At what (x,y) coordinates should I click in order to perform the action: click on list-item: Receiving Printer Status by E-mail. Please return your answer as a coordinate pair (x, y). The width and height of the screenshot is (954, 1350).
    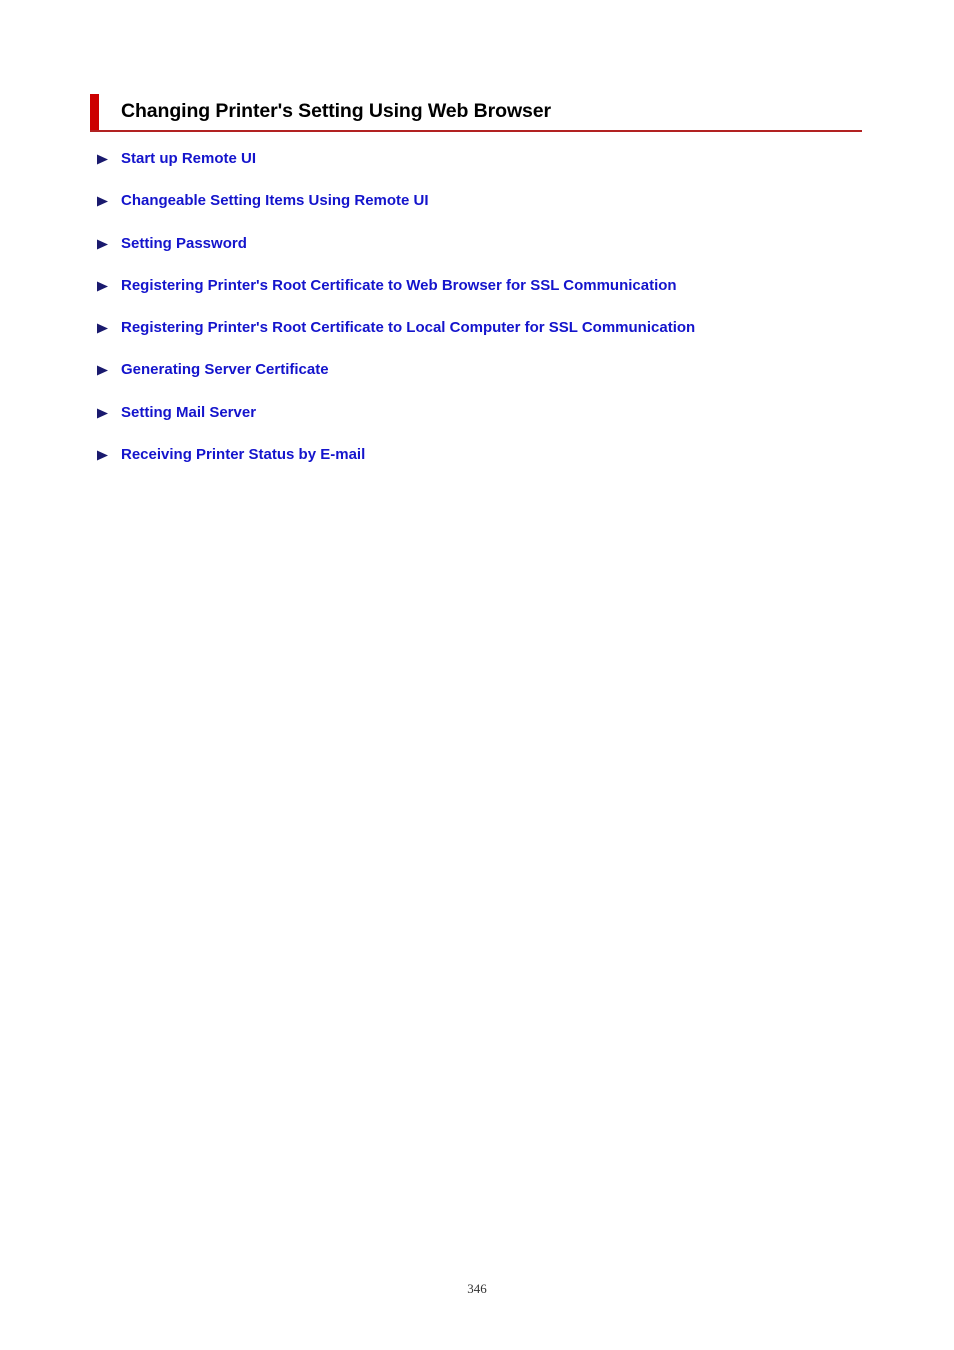
    Looking at the image, I should click on (496, 467).